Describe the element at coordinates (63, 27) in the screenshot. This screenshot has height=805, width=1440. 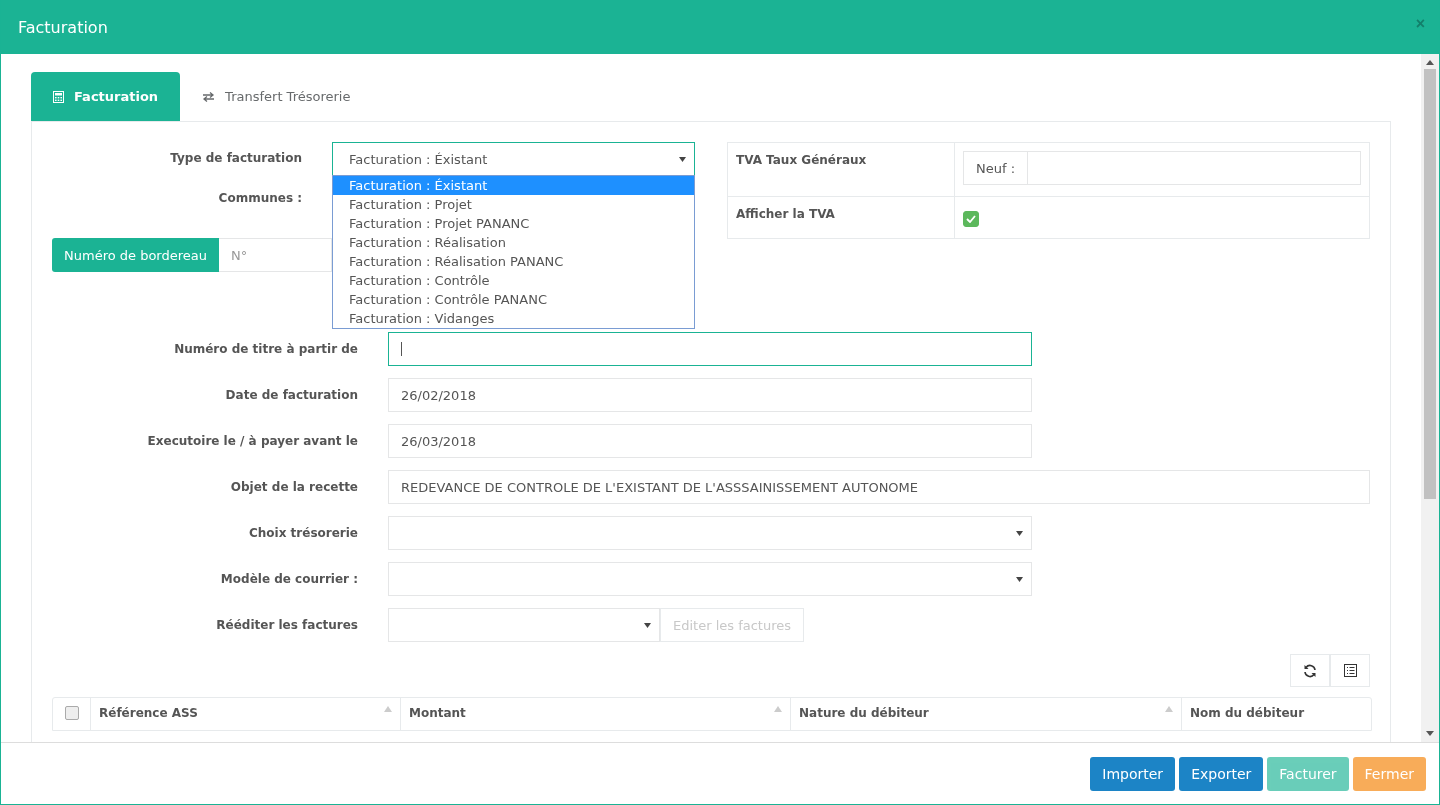
I see `window-title: Facturation` at that location.